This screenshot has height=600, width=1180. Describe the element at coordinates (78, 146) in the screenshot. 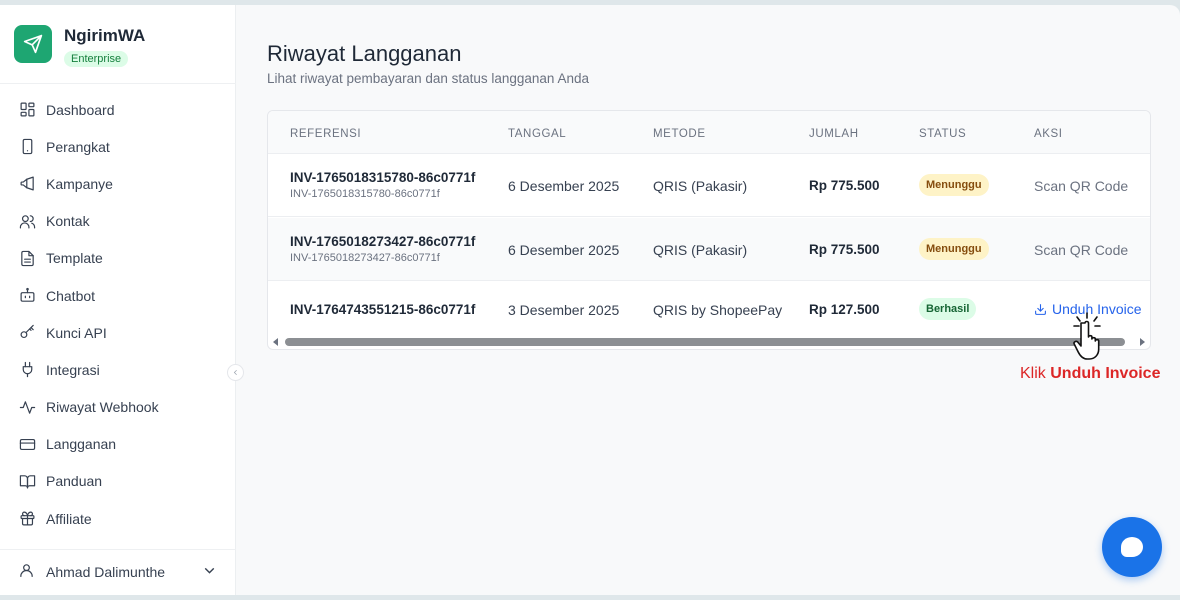

I see `sidebar-item-label: Perangkat` at that location.